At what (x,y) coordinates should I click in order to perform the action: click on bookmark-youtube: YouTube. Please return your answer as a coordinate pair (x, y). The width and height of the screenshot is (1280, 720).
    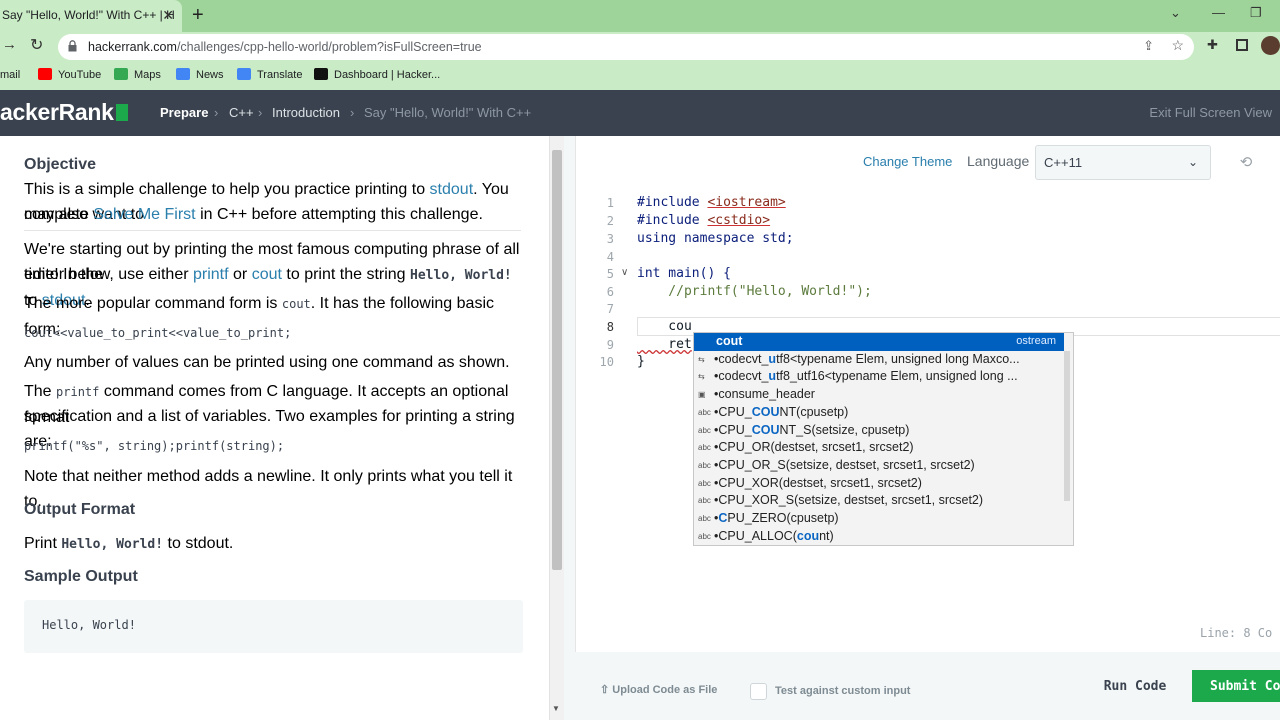
    Looking at the image, I should click on (69, 75).